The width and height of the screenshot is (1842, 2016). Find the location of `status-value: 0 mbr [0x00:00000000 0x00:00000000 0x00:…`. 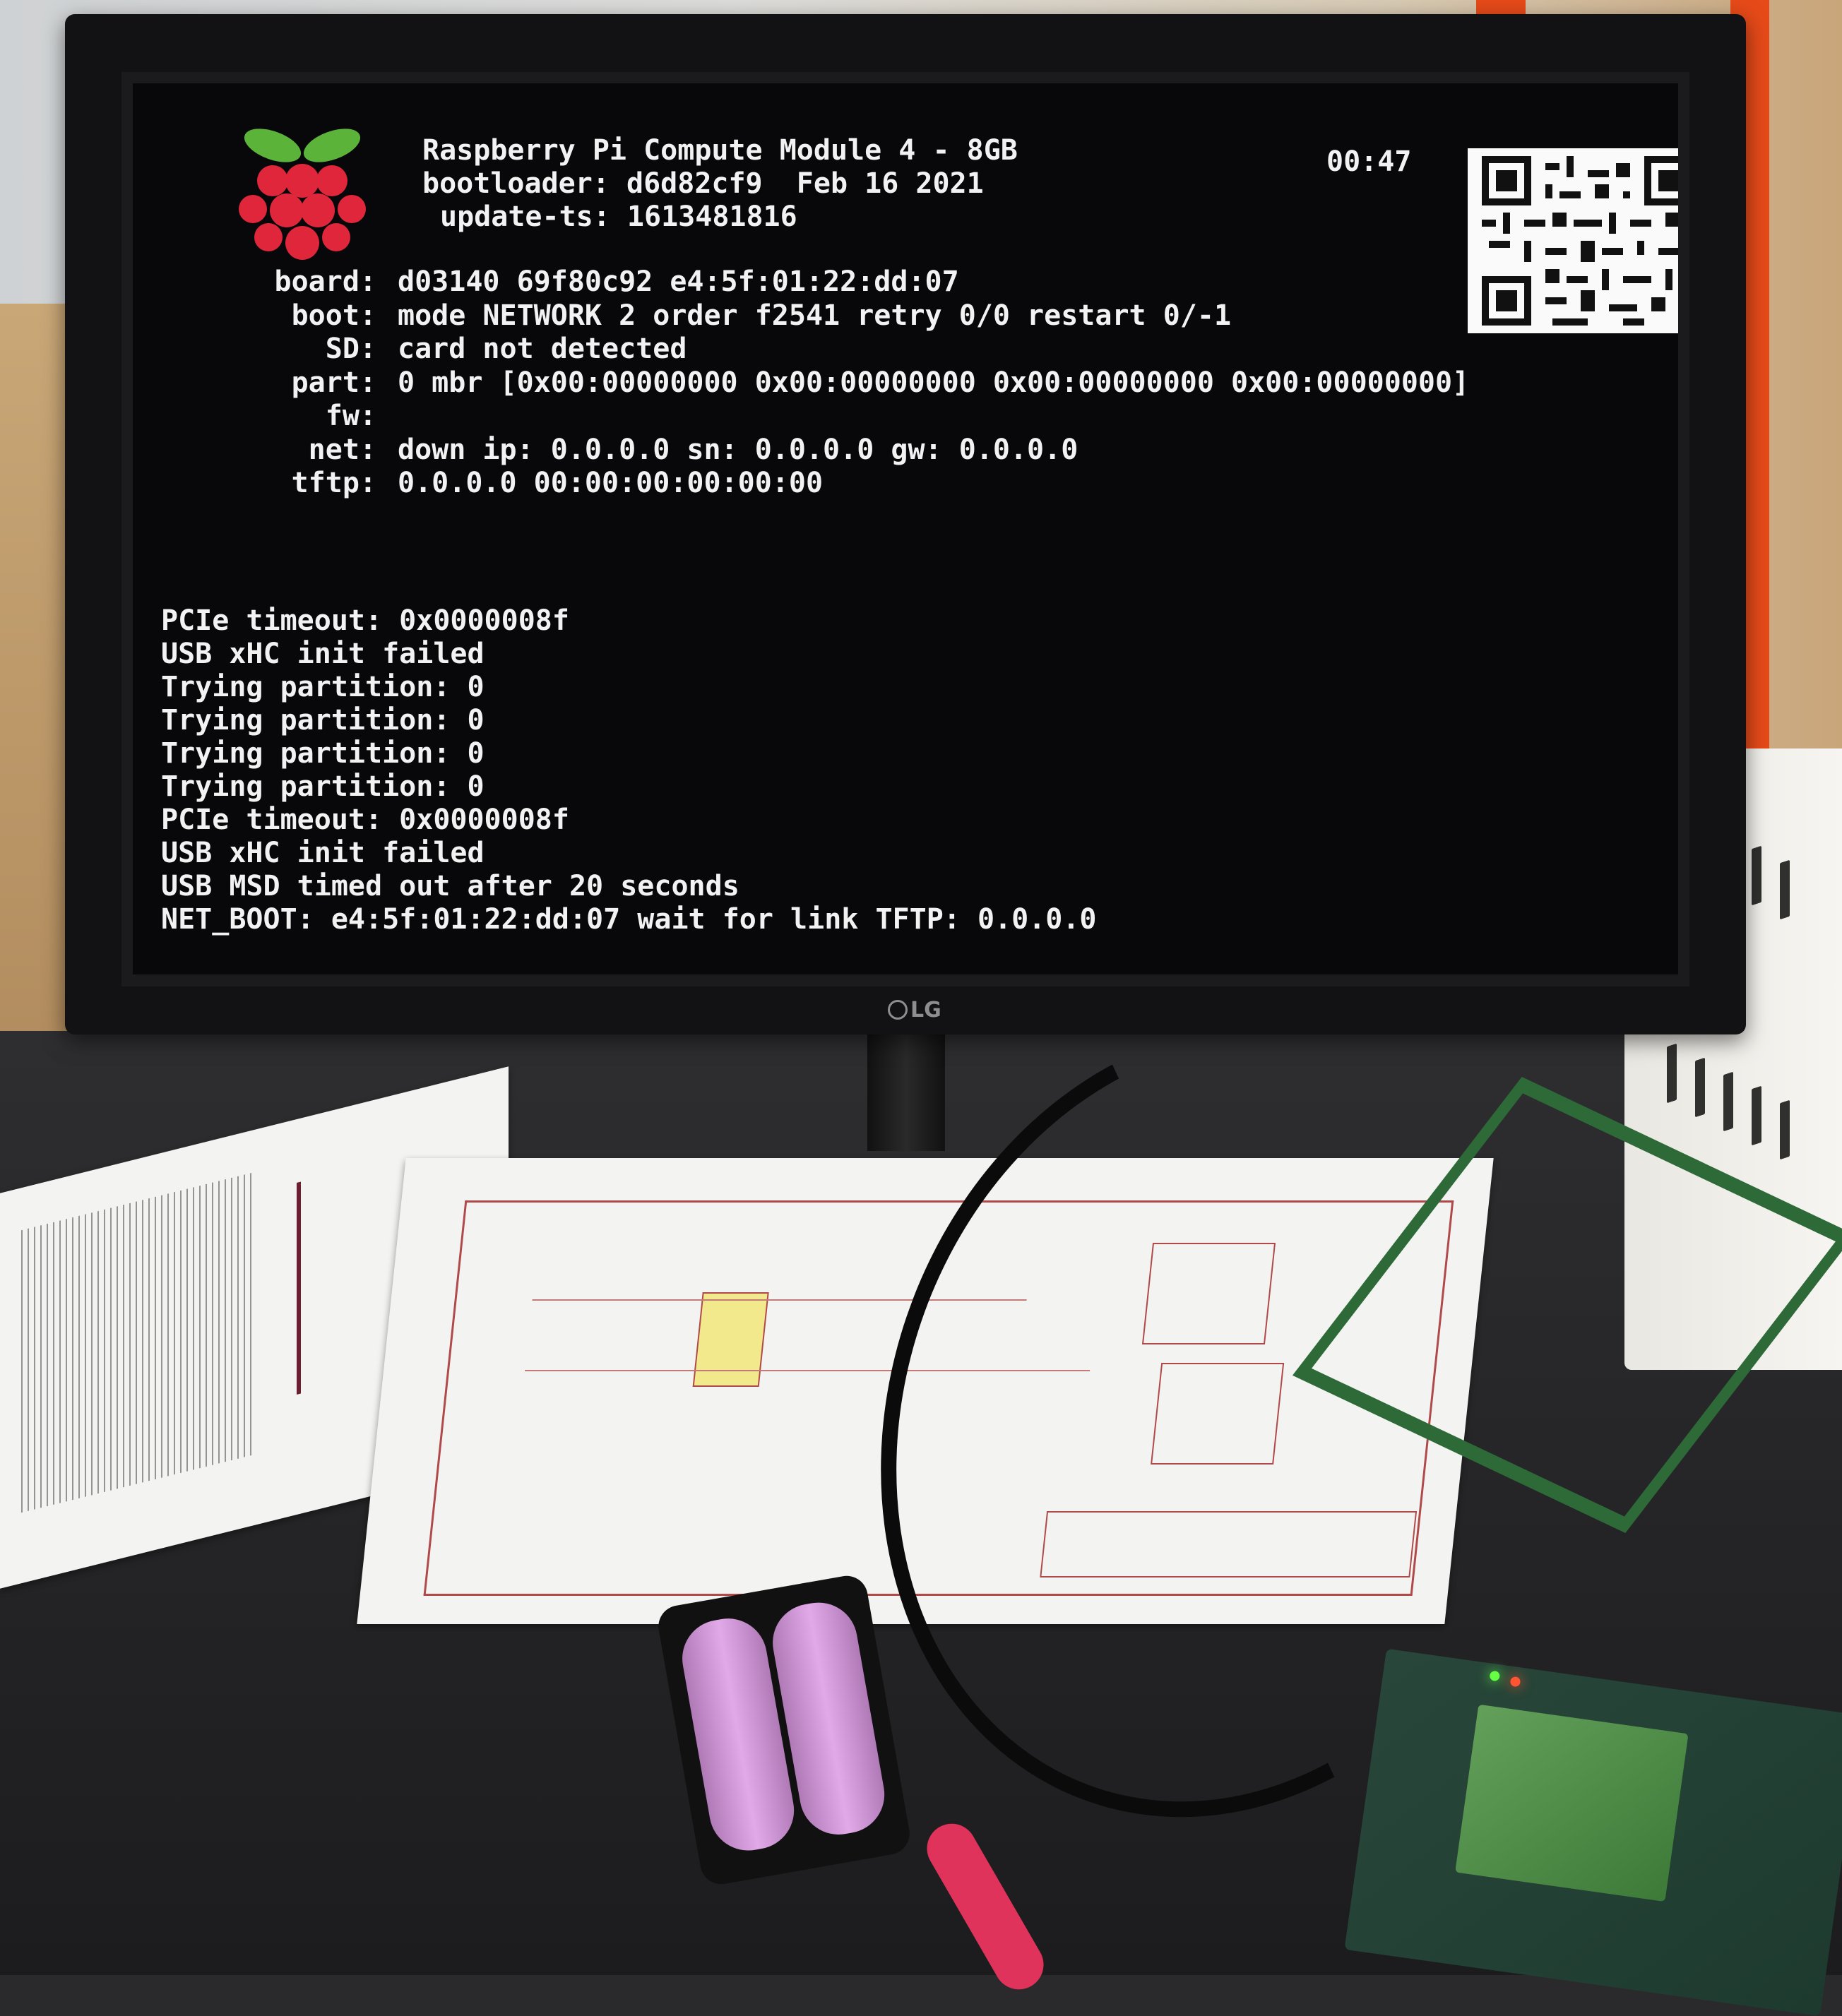

status-value: 0 mbr [0x00:00000000 0x00:00000000 0x00:… is located at coordinates (934, 383).